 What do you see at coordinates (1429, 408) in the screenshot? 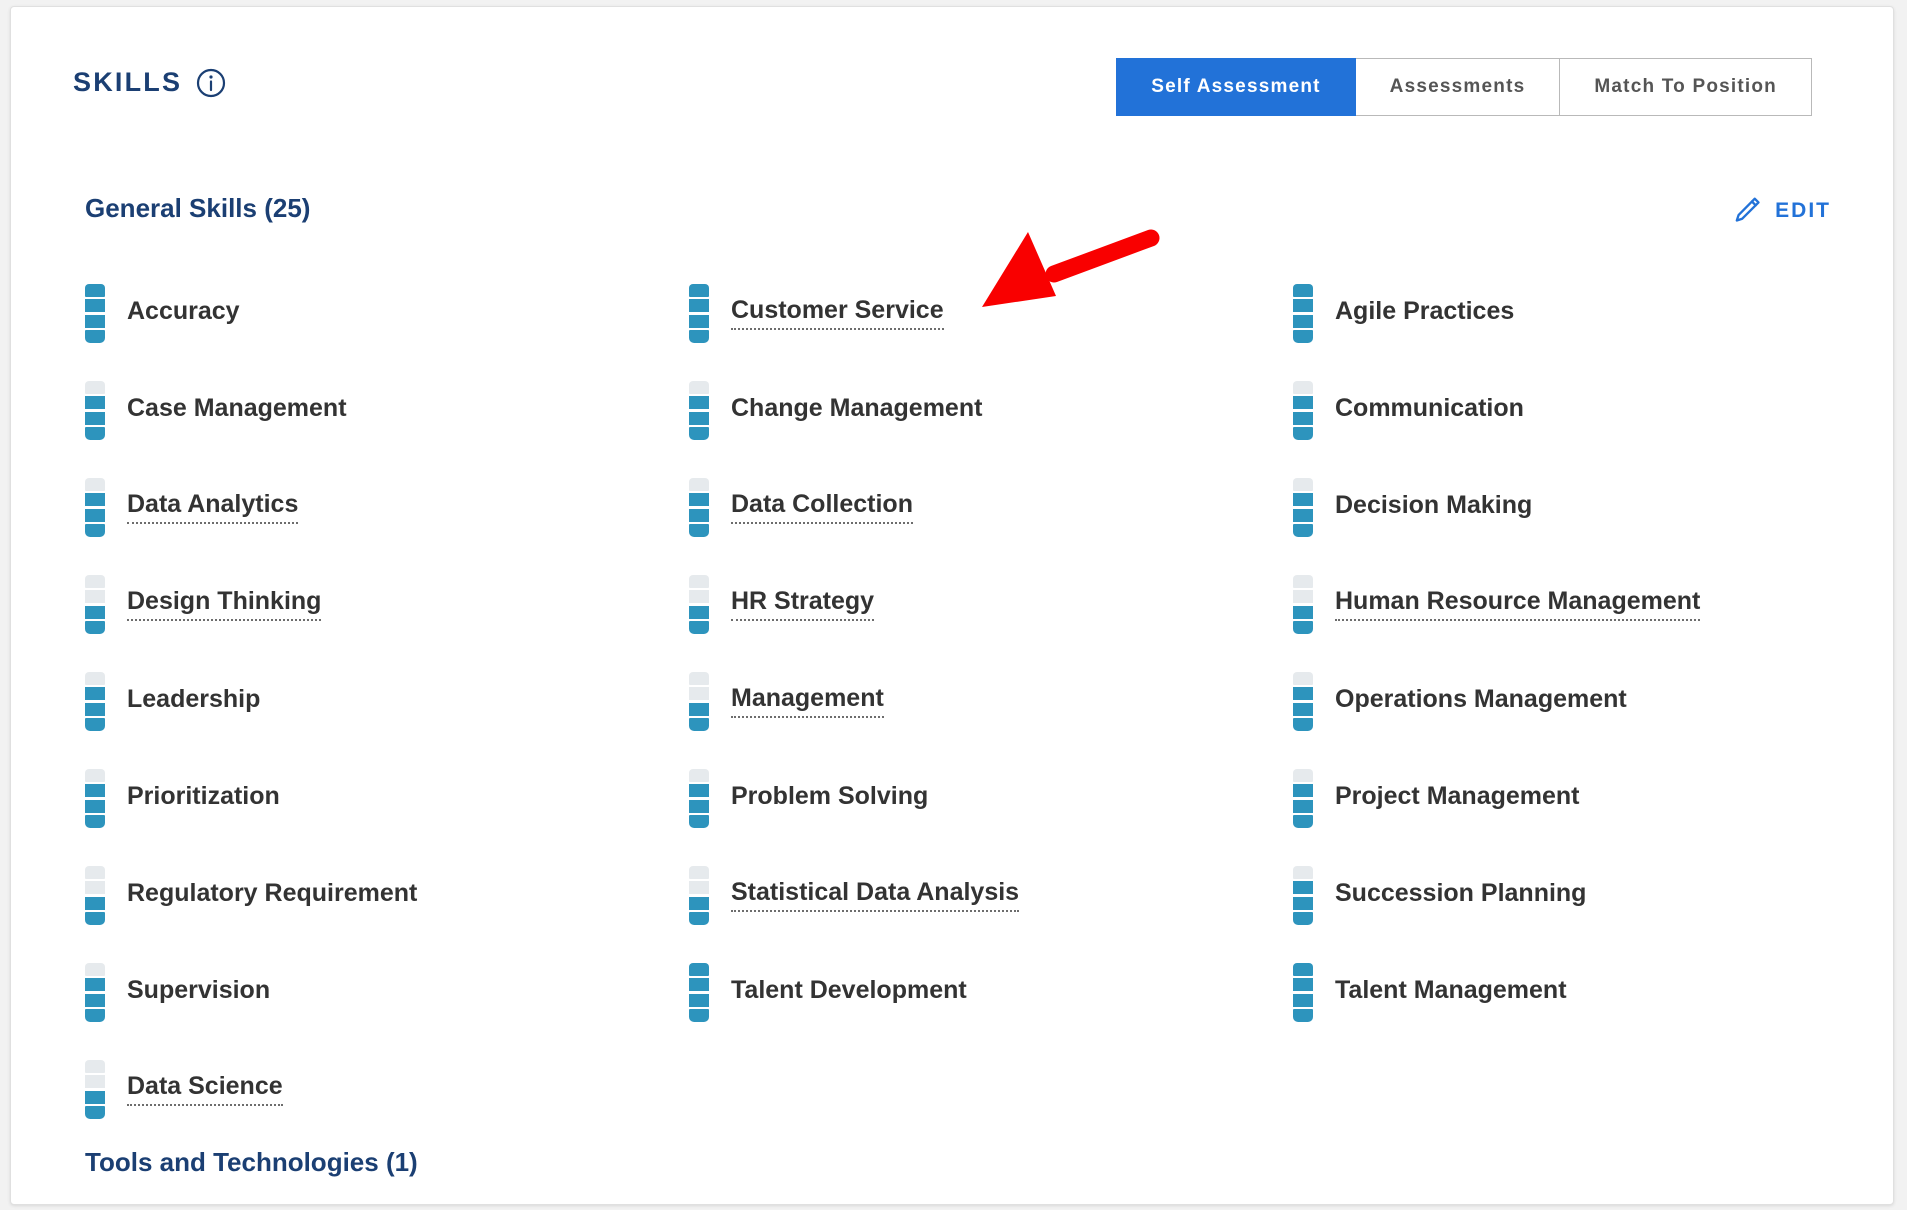
I see `skill-label: Communication` at bounding box center [1429, 408].